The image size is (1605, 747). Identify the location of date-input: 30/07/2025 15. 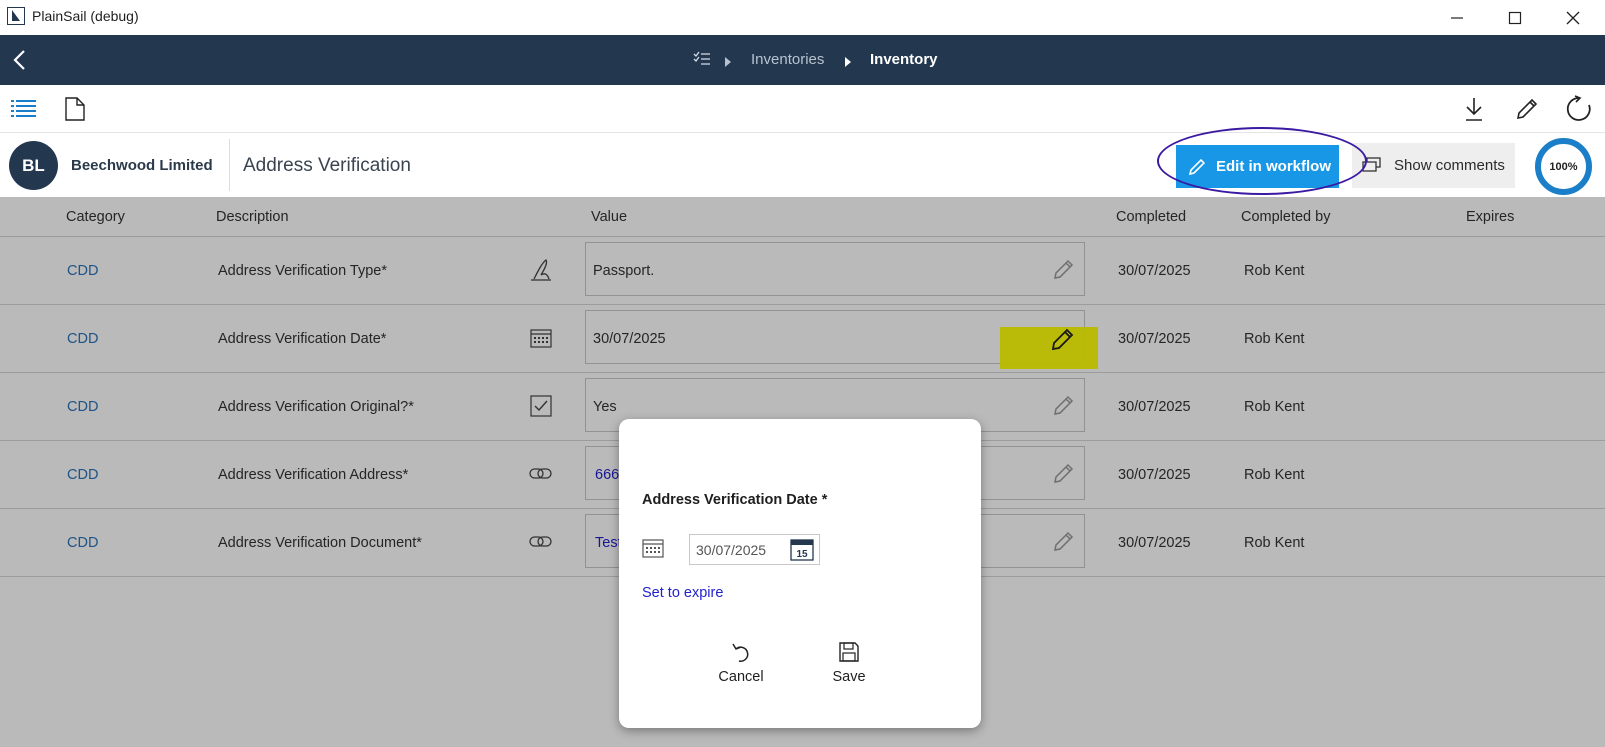
(754, 549).